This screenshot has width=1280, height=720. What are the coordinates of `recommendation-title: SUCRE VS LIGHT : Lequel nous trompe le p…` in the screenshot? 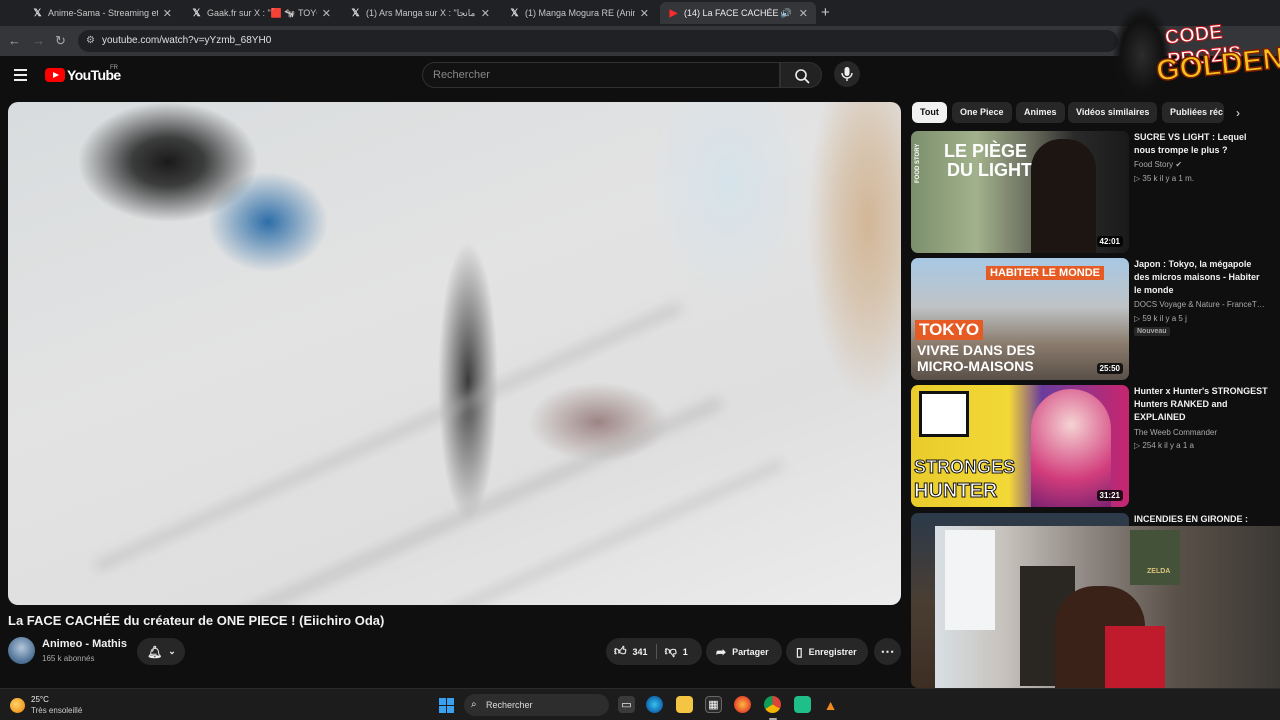 It's located at (1201, 144).